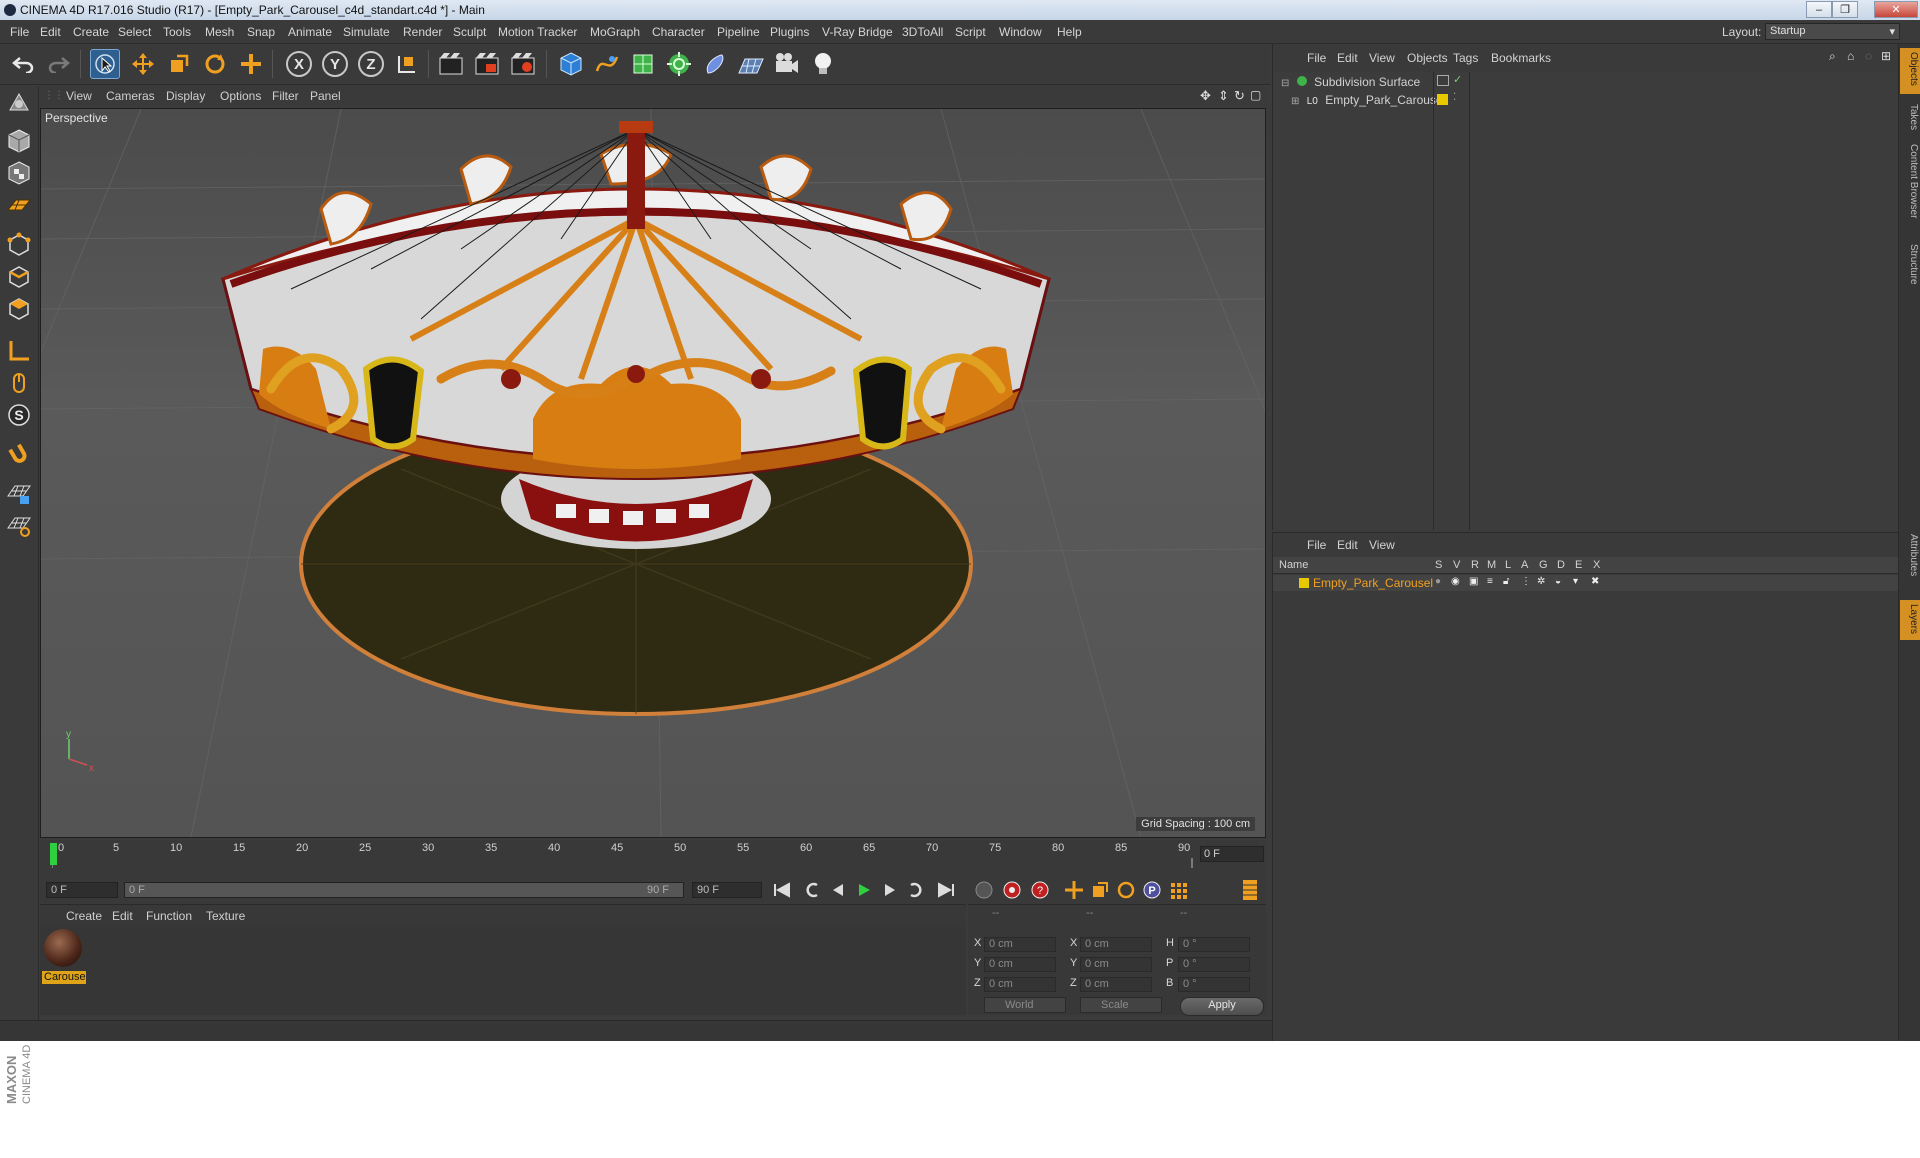  I want to click on render-view-icon, so click(451, 64).